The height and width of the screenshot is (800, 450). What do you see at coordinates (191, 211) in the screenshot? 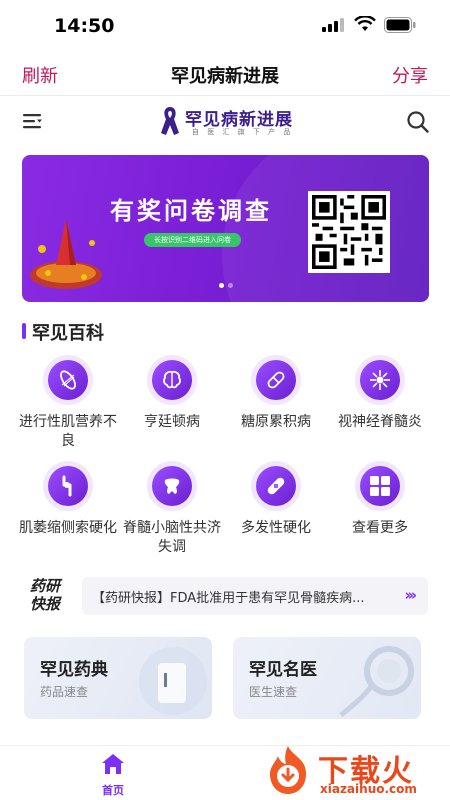
I see `banner-title: 有奖问卷调查` at bounding box center [191, 211].